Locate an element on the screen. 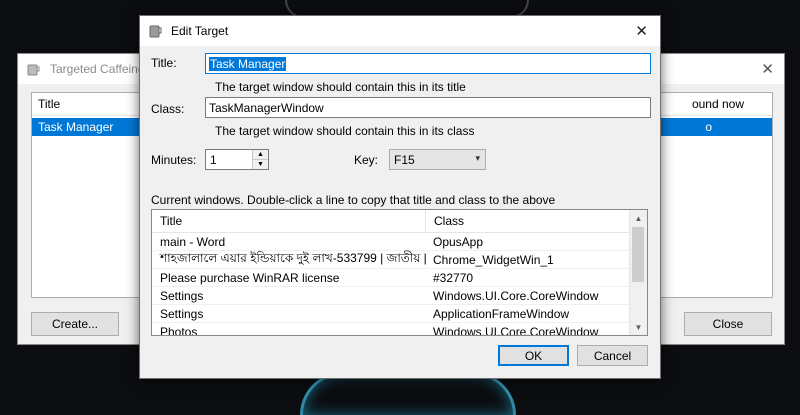  class-column-header: Class is located at coordinates (528, 221).